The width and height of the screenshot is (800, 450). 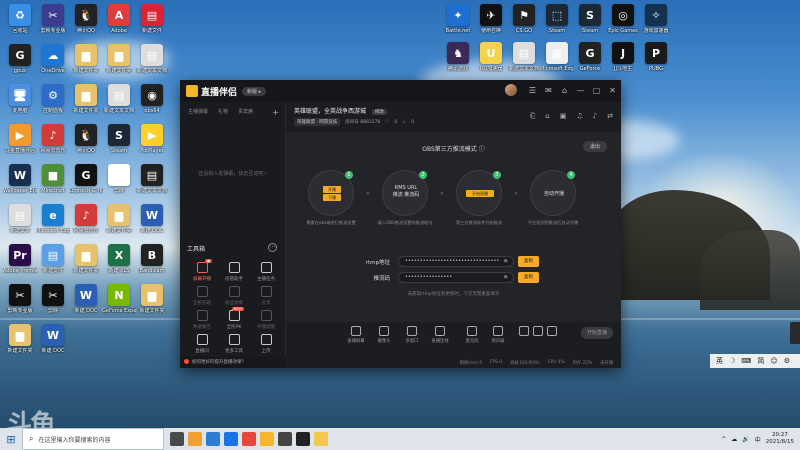 What do you see at coordinates (53, 59) in the screenshot?
I see `desktop-icon: ☁ OneDrive` at bounding box center [53, 59].